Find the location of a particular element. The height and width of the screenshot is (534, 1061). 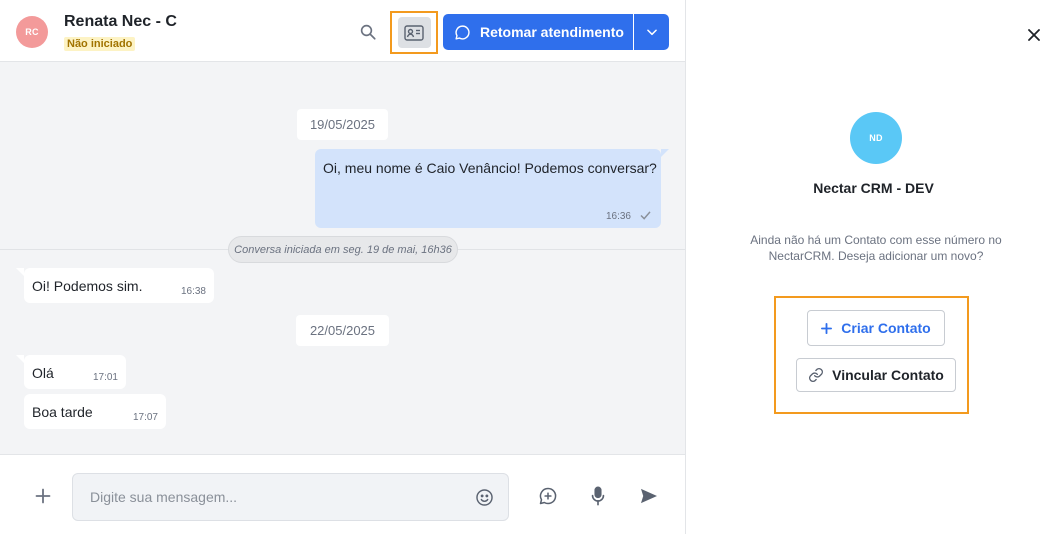

date-separator: 19/05/2025 is located at coordinates (342, 124).